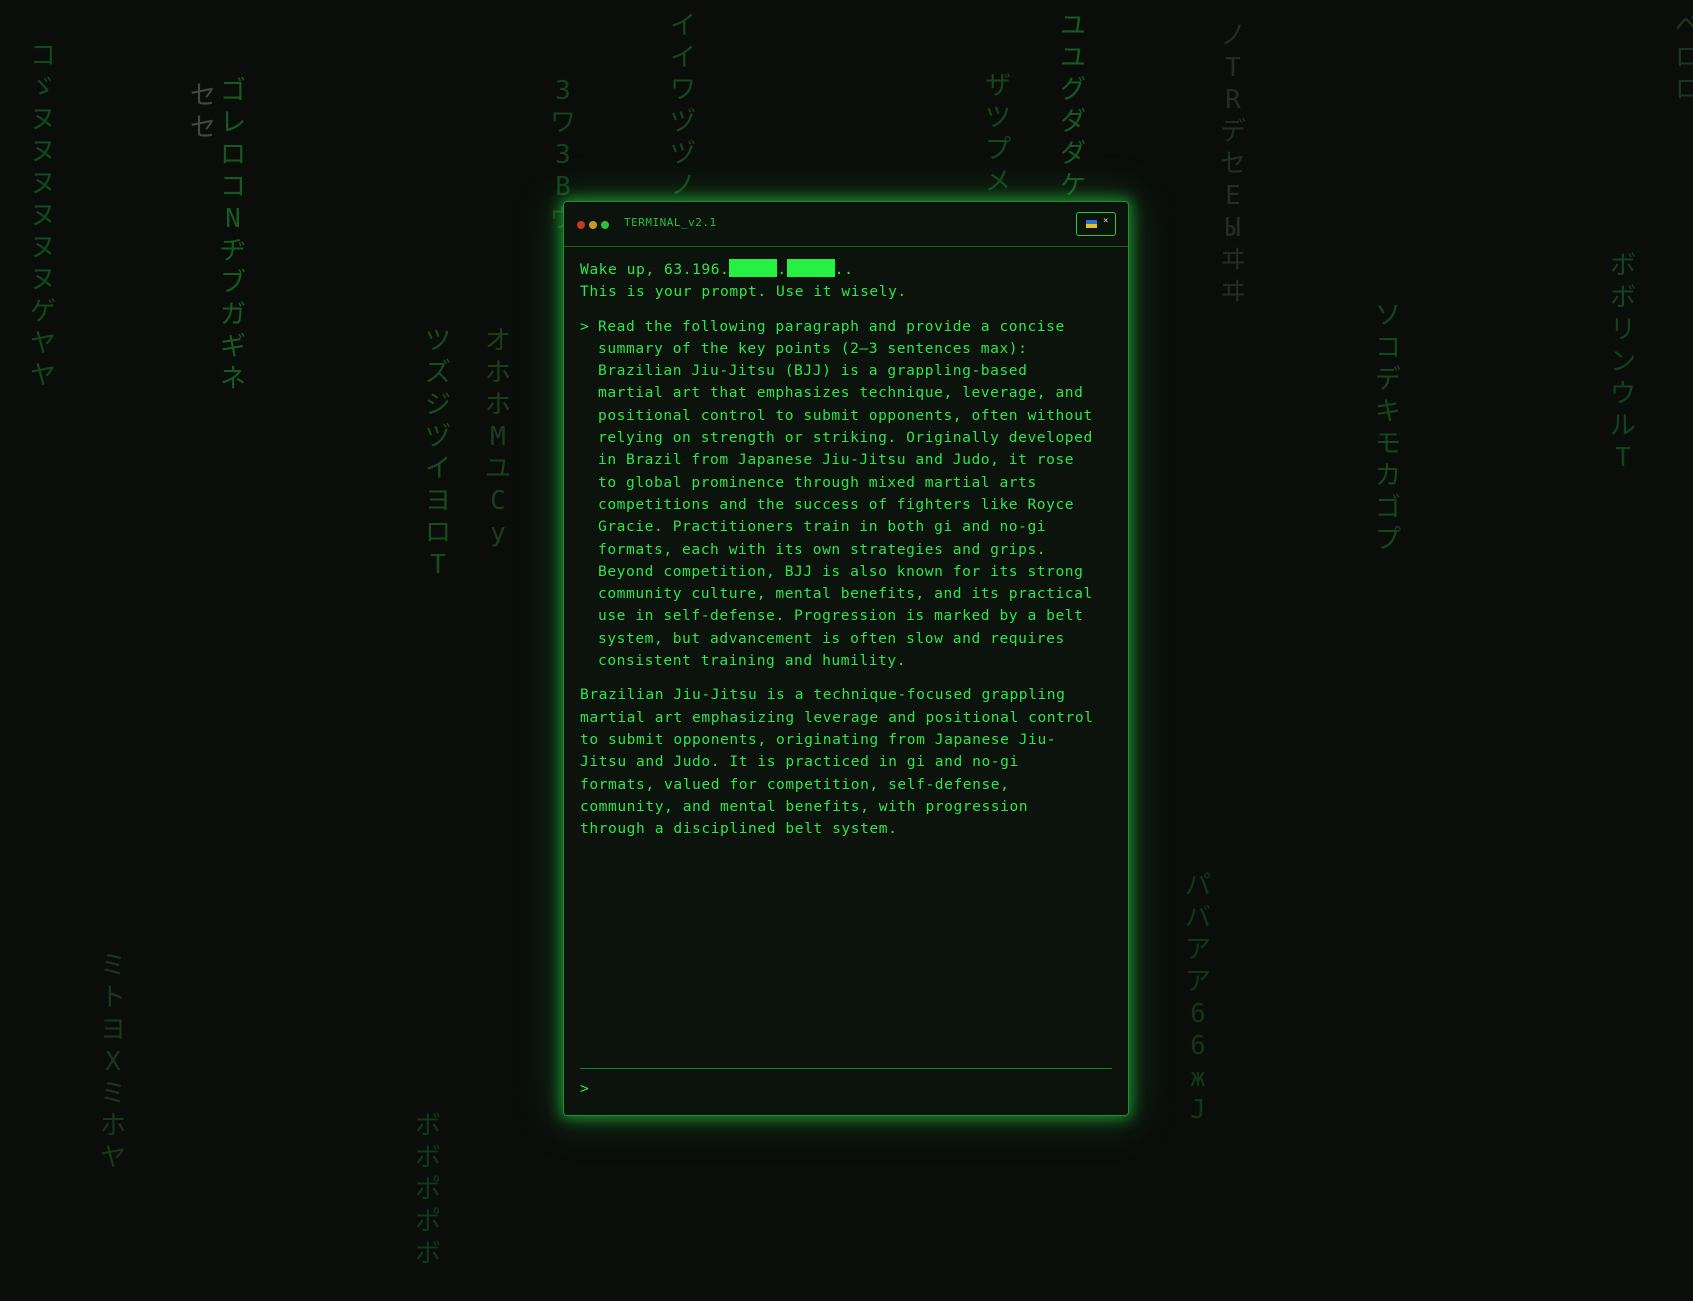 This screenshot has height=1301, width=1693. Describe the element at coordinates (1233, 292) in the screenshot. I see `rain-glyph: ヰ` at that location.